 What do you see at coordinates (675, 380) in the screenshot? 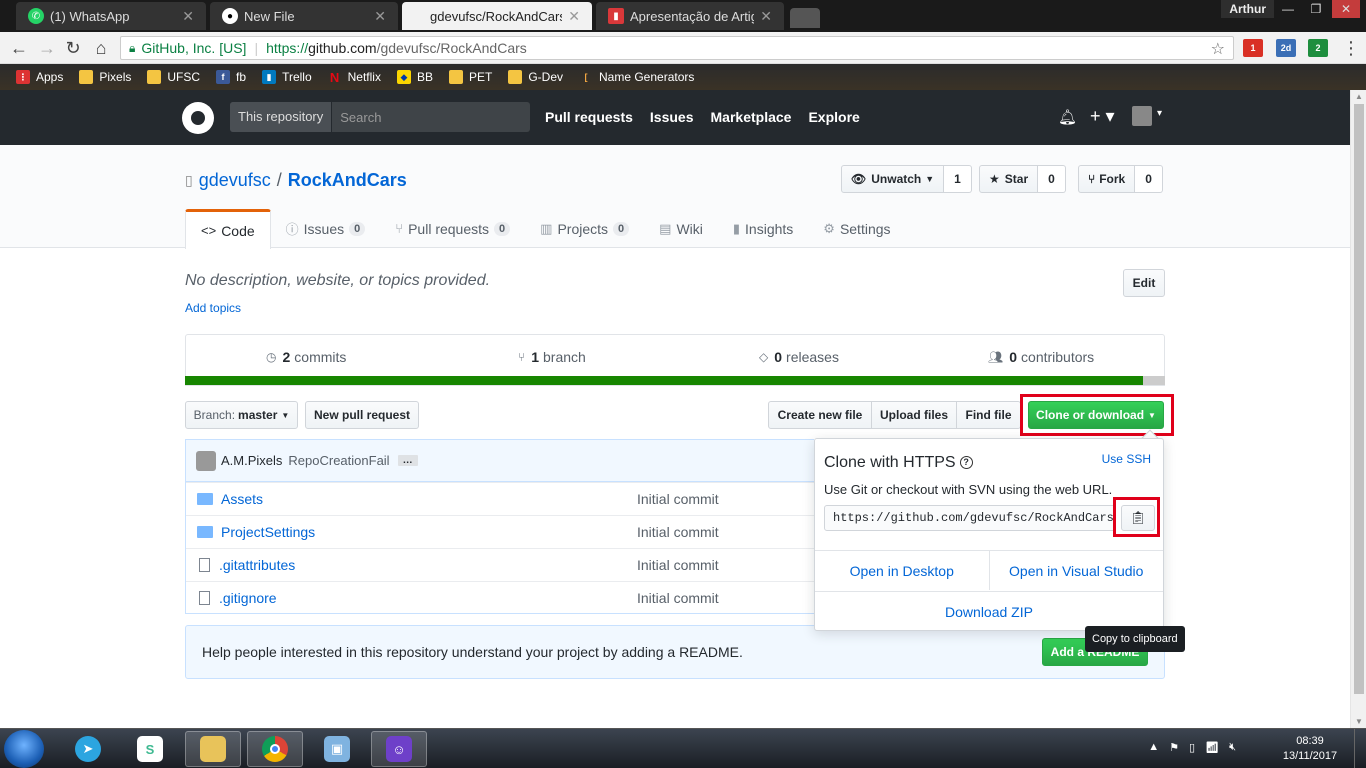
I see `language-bar` at bounding box center [675, 380].